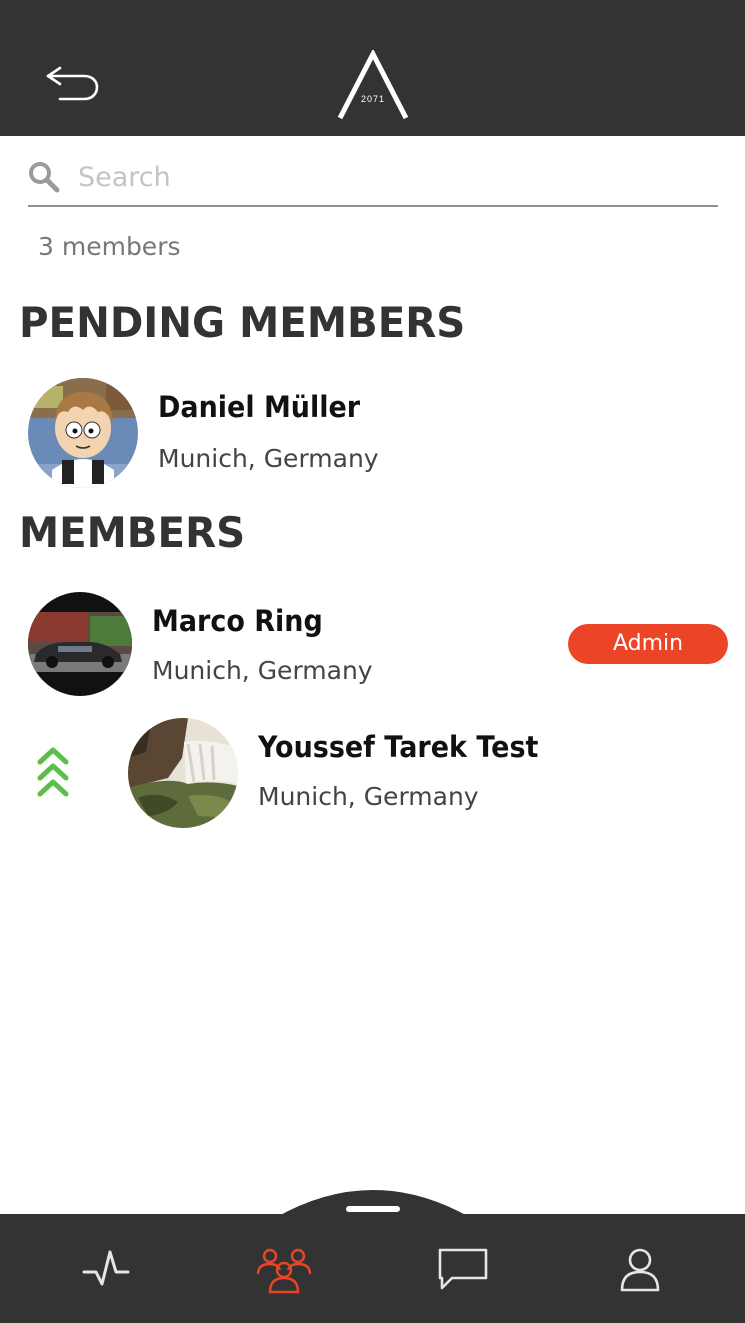 The height and width of the screenshot is (1323, 745). I want to click on members-group-icon, so click(284, 1269).